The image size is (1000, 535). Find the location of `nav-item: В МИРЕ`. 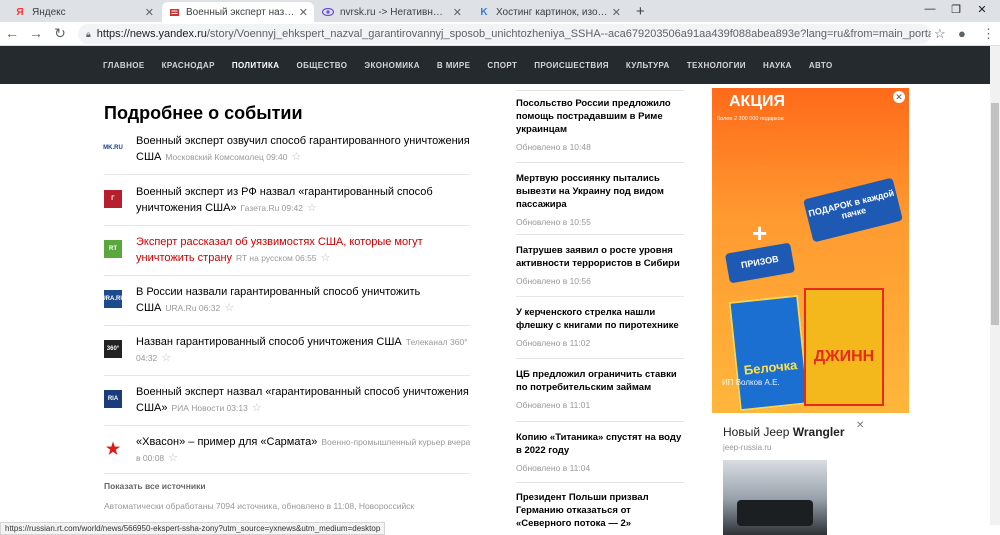

nav-item: В МИРЕ is located at coordinates (454, 65).